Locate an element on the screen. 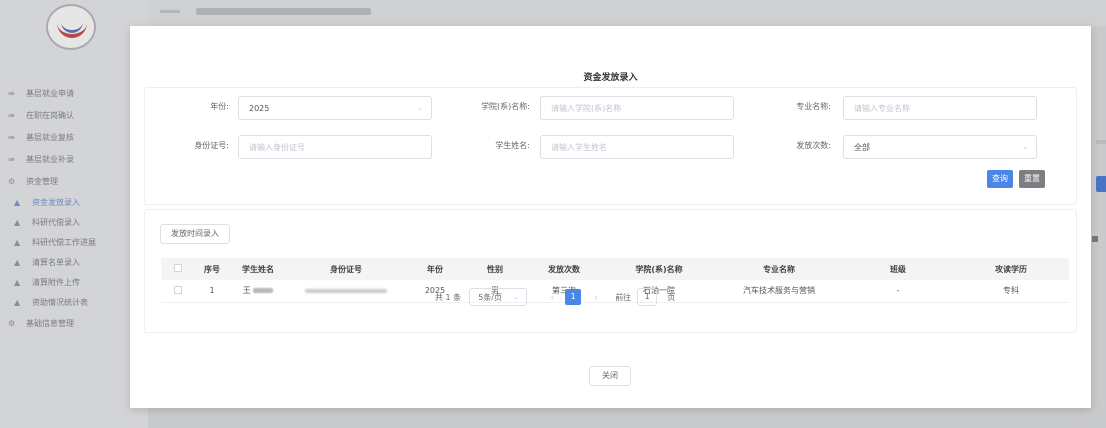 The image size is (1106, 428). pagination: 共 1 条 5条/页 ⌄ ‹ 1 › 前往 1 页 is located at coordinates (555, 297).